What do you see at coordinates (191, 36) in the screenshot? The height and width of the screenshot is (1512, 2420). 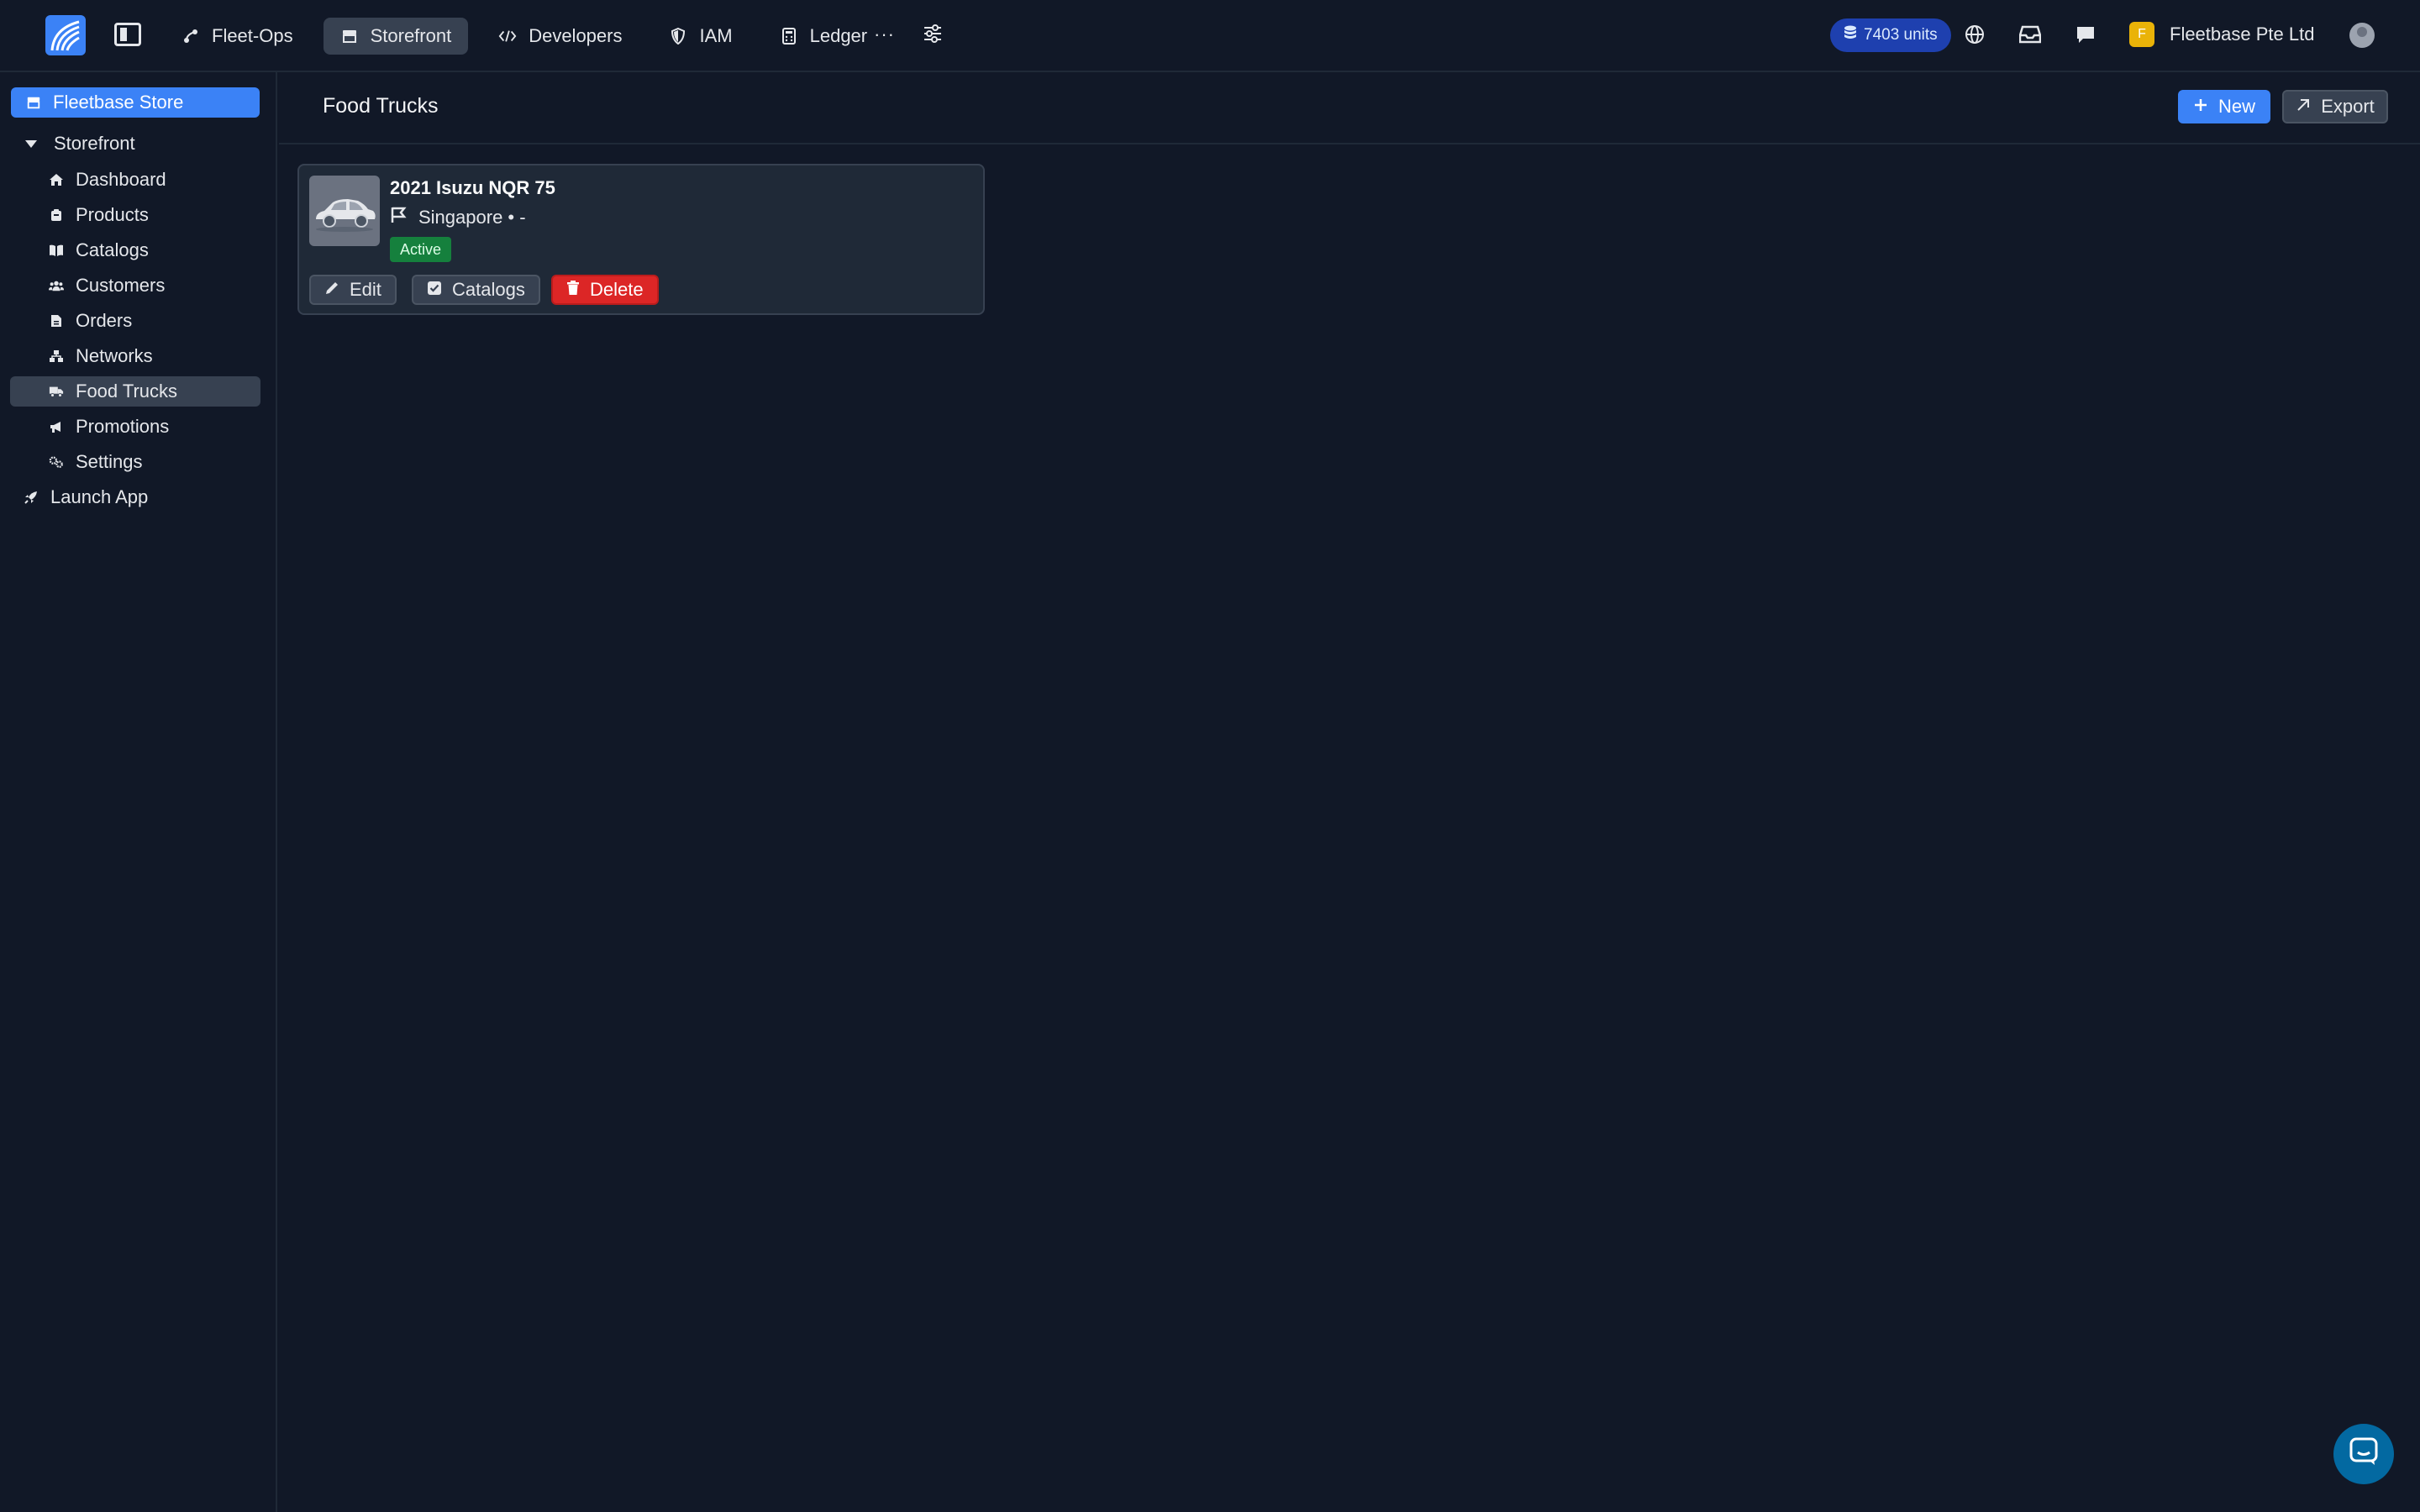 I see `route-icon` at bounding box center [191, 36].